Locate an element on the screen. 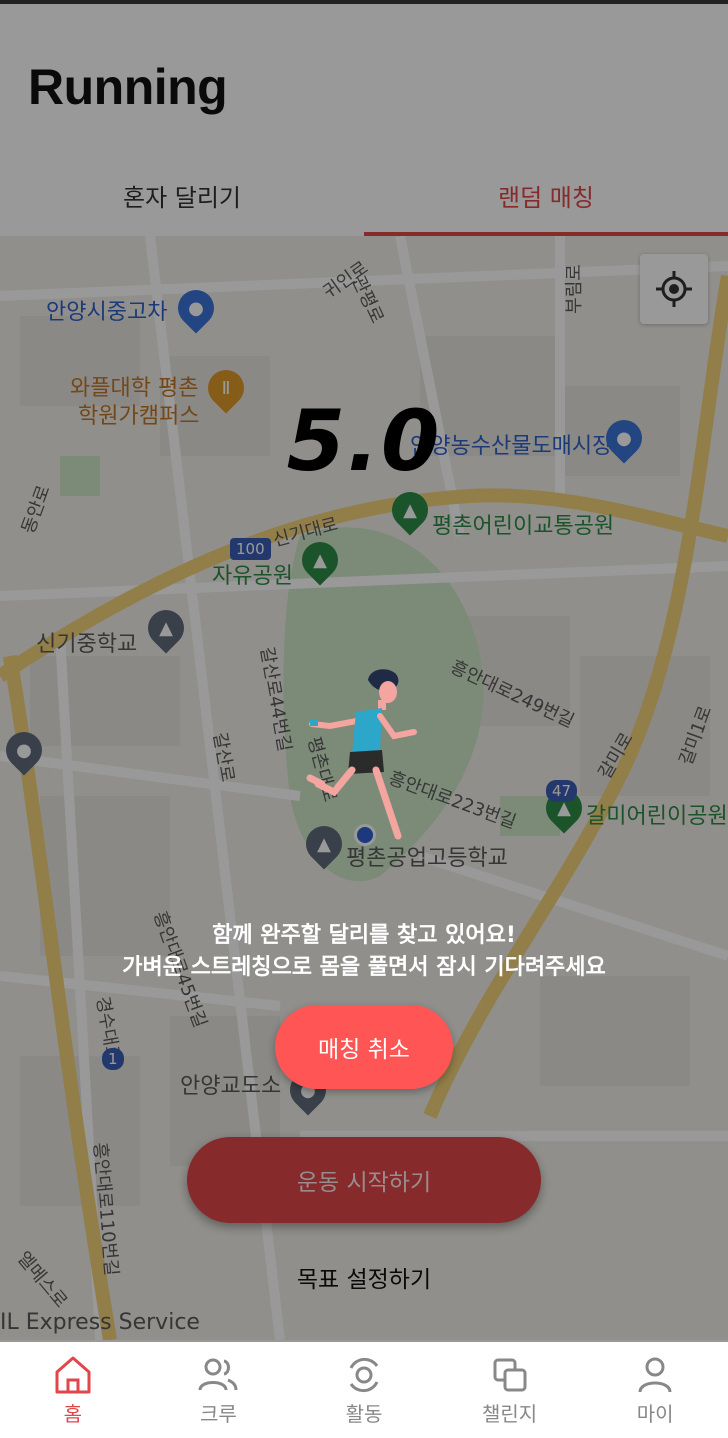  cancel-matching-button: 매칭 취소 is located at coordinates (364, 1047).